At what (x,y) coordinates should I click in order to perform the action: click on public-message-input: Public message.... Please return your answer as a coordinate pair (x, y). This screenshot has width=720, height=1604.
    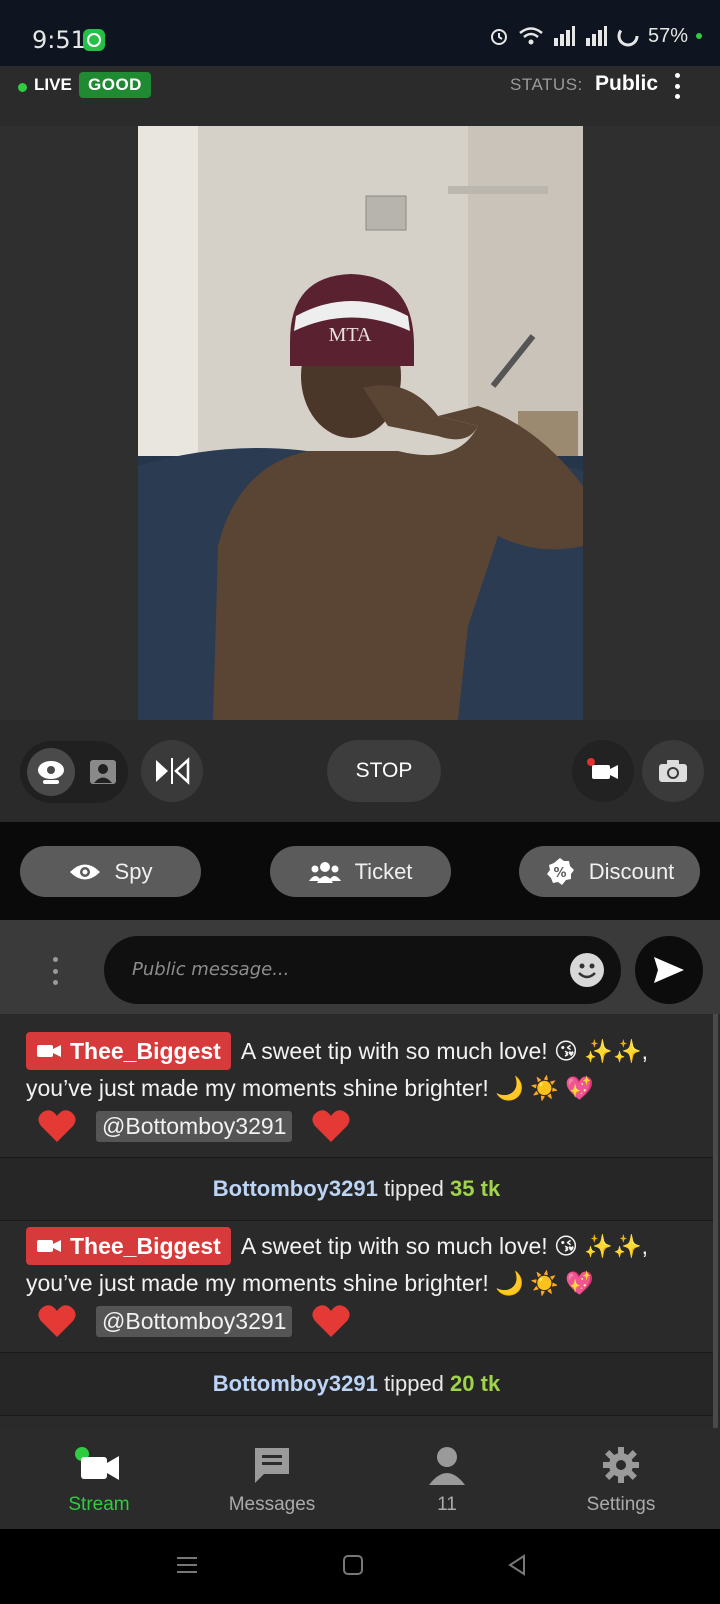
    Looking at the image, I should click on (362, 970).